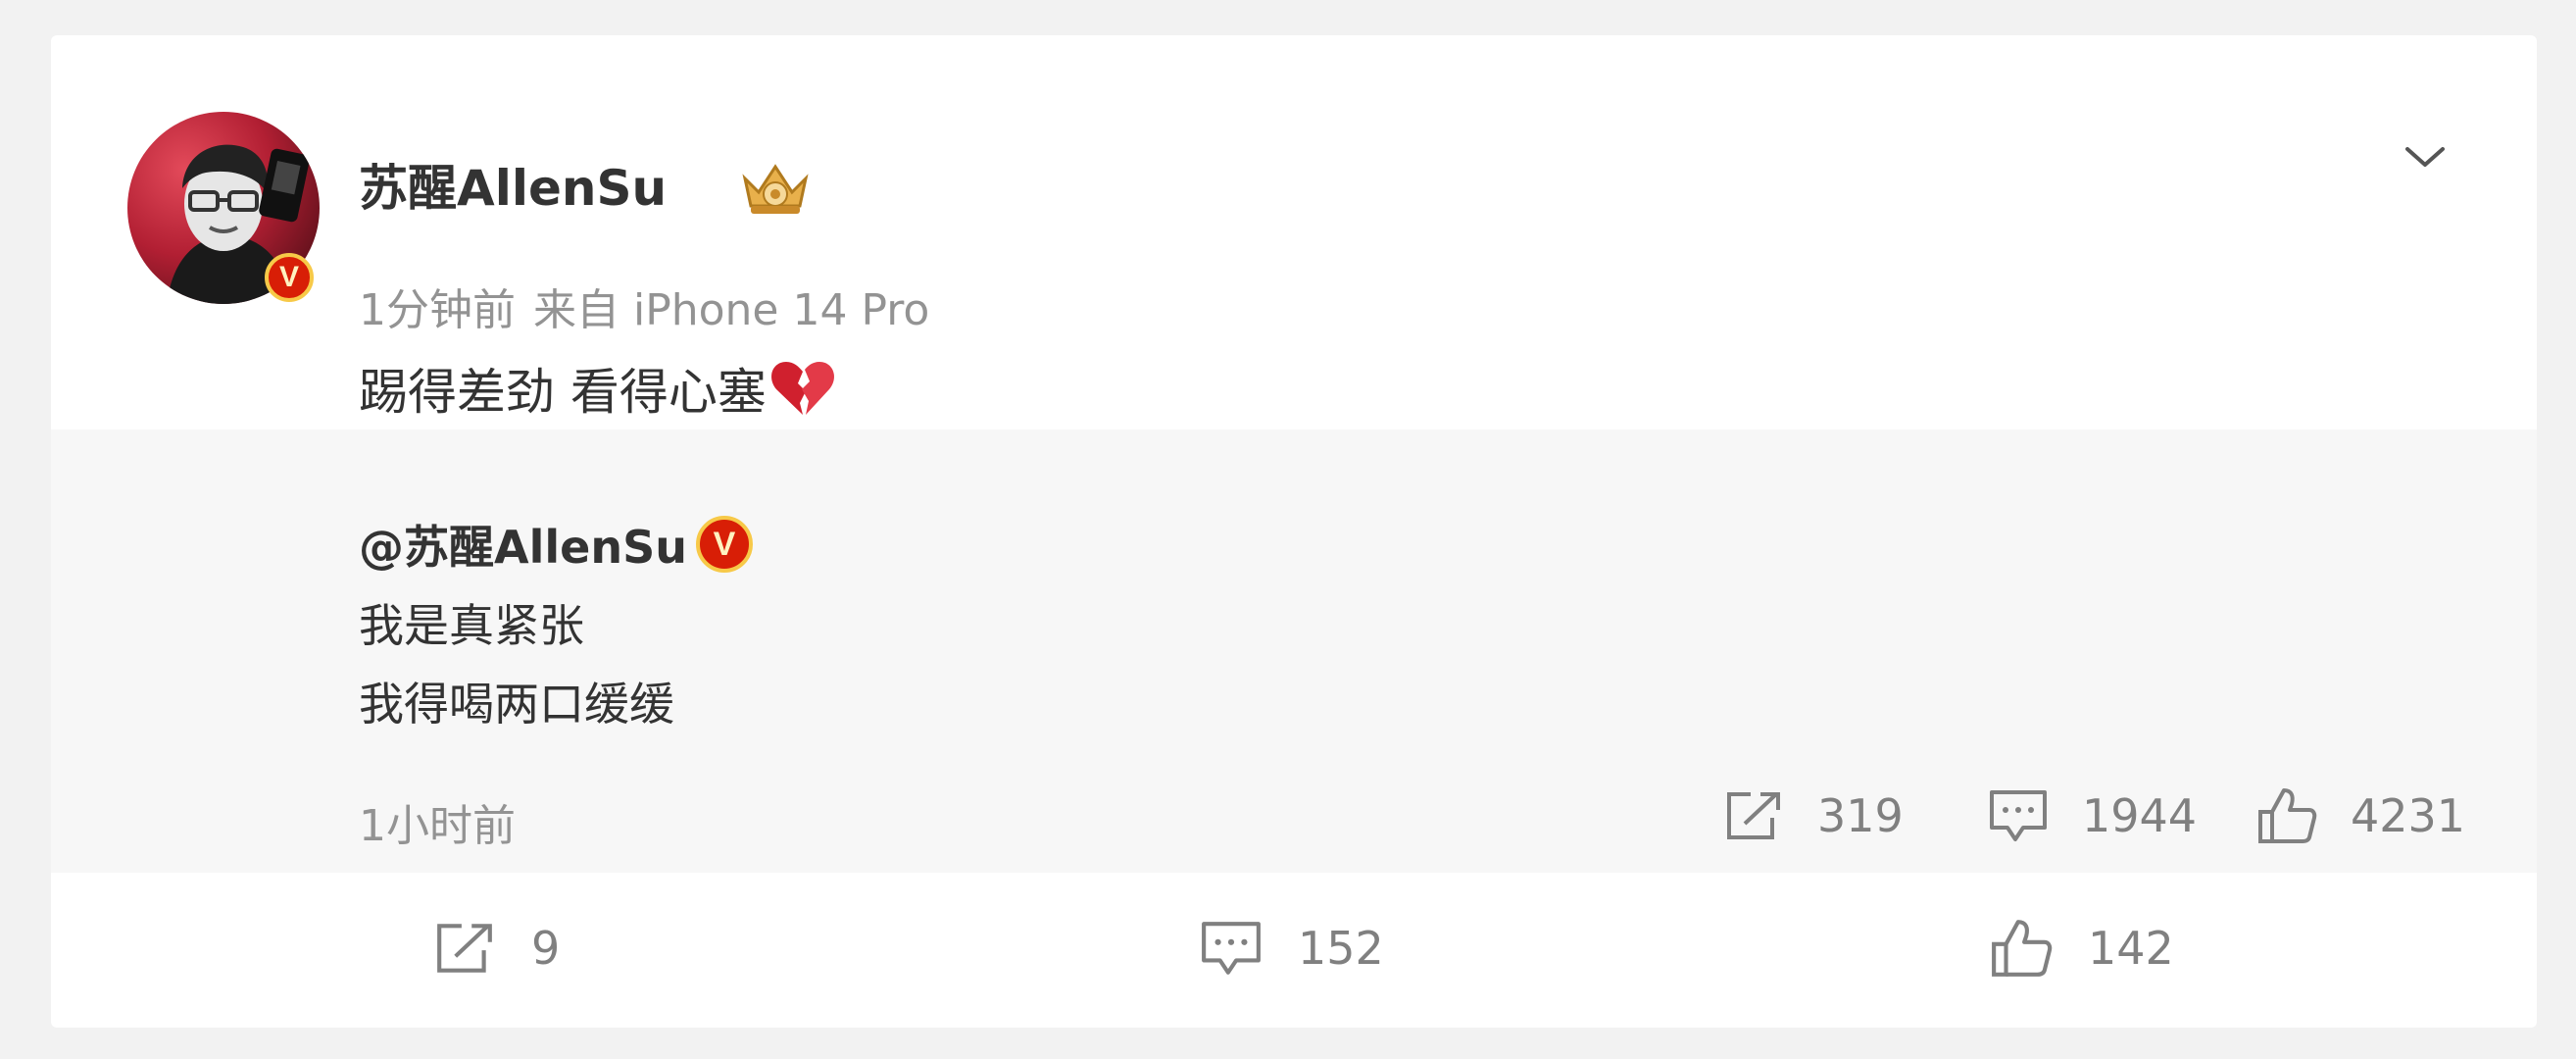 This screenshot has width=2576, height=1059. What do you see at coordinates (2131, 948) in the screenshot?
I see `like-count: 142` at bounding box center [2131, 948].